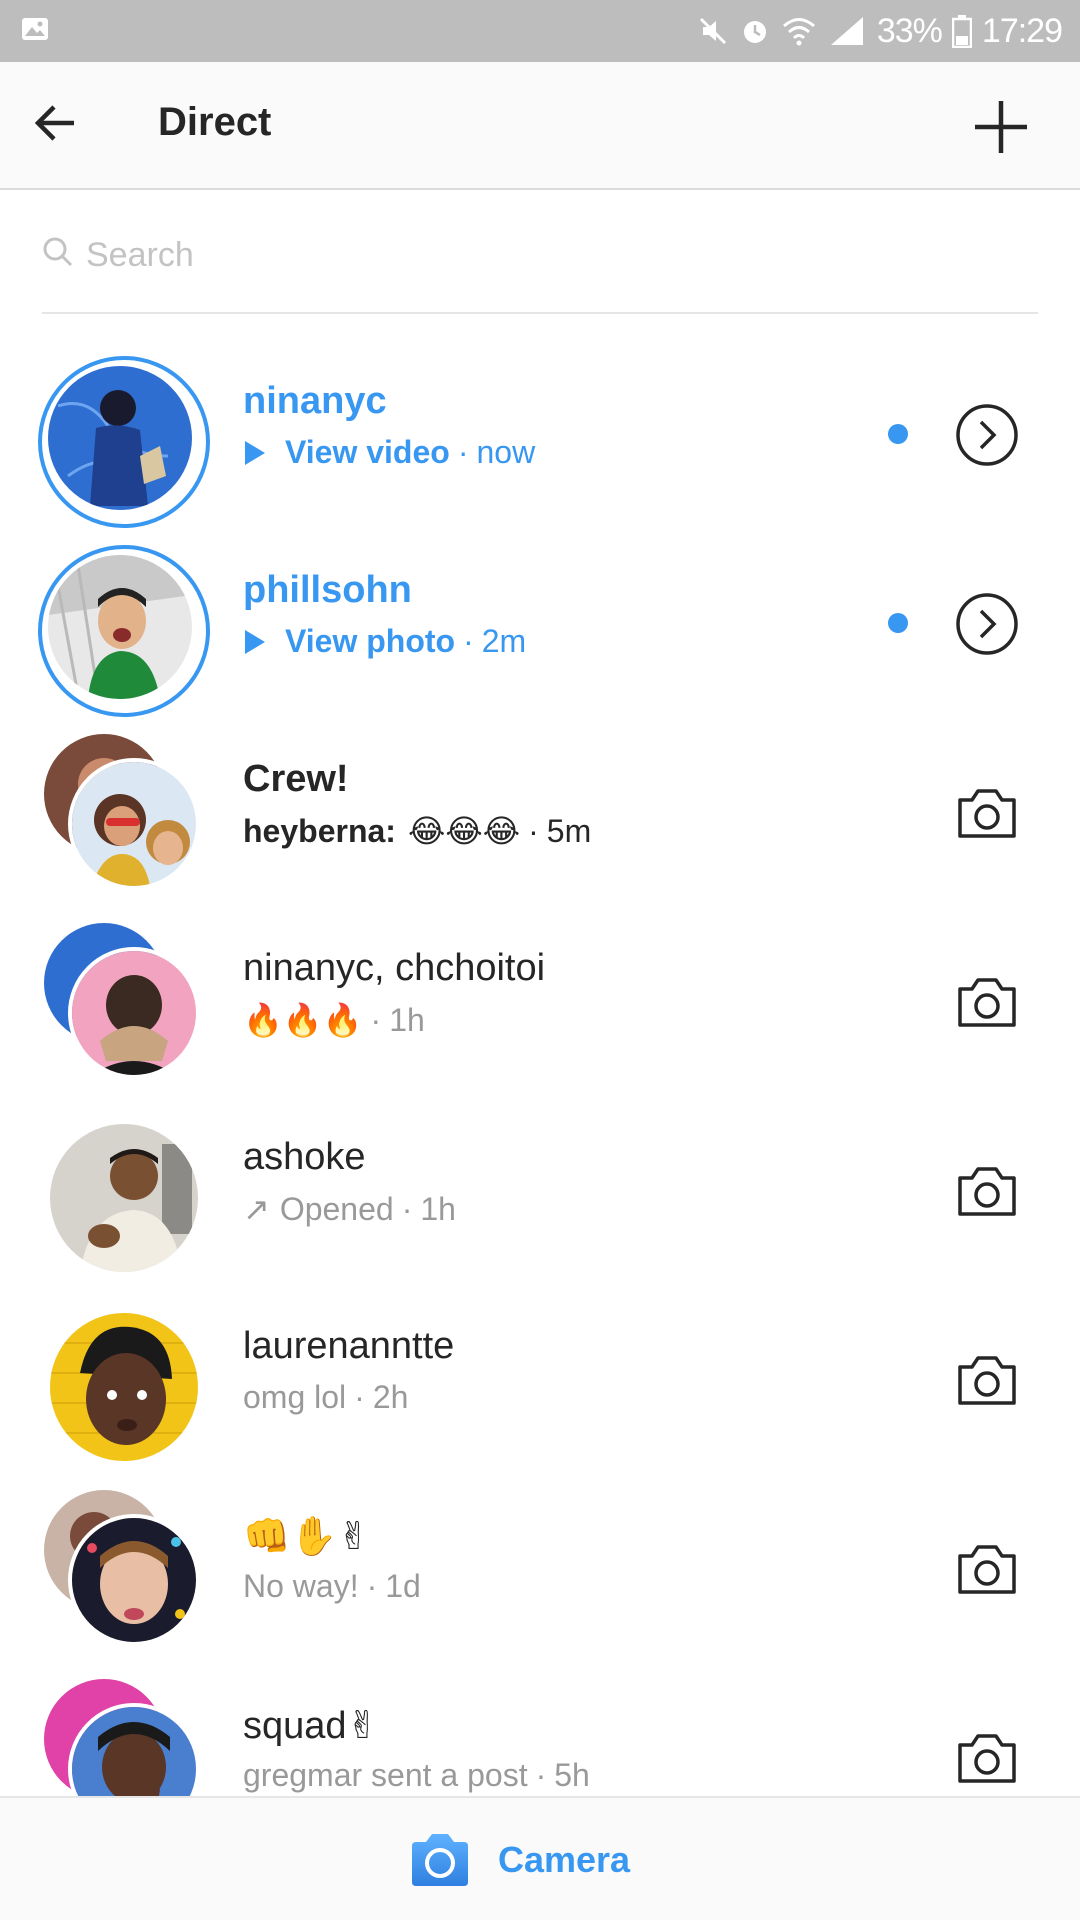 This screenshot has width=1080, height=1920. What do you see at coordinates (315, 401) in the screenshot?
I see `thread-name: ninanyc` at bounding box center [315, 401].